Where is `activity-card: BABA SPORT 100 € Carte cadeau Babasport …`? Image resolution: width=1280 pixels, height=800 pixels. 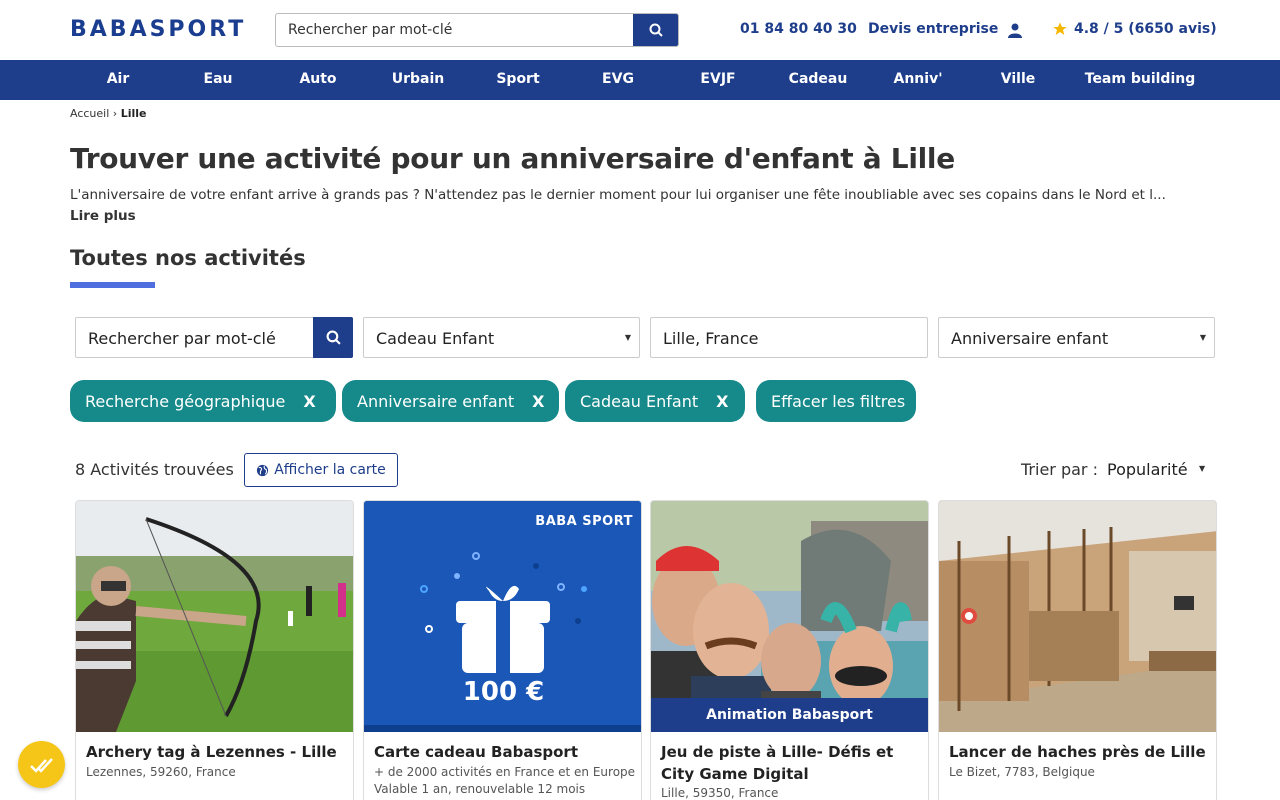
activity-card: BABA SPORT 100 € Carte cadeau Babasport … is located at coordinates (502, 650).